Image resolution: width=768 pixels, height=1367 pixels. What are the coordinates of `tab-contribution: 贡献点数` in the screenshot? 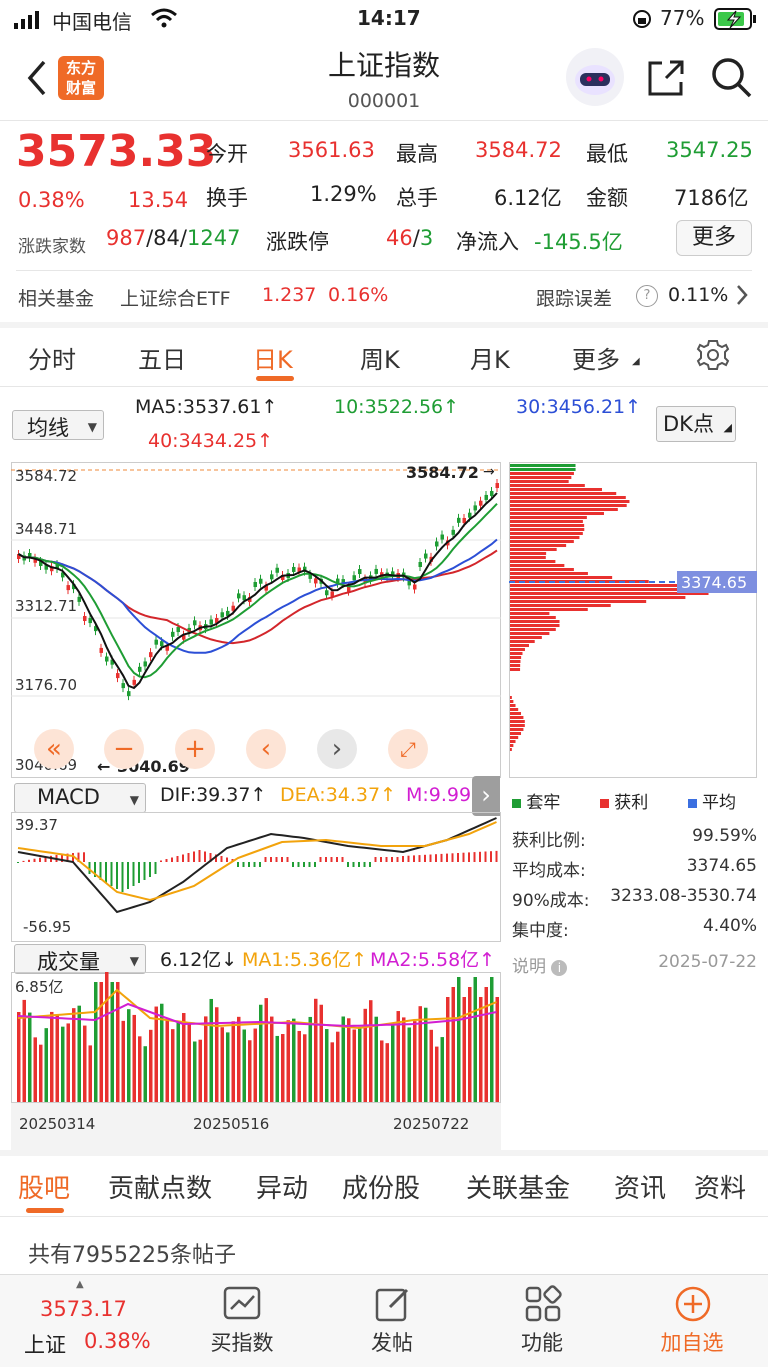 It's located at (160, 1186).